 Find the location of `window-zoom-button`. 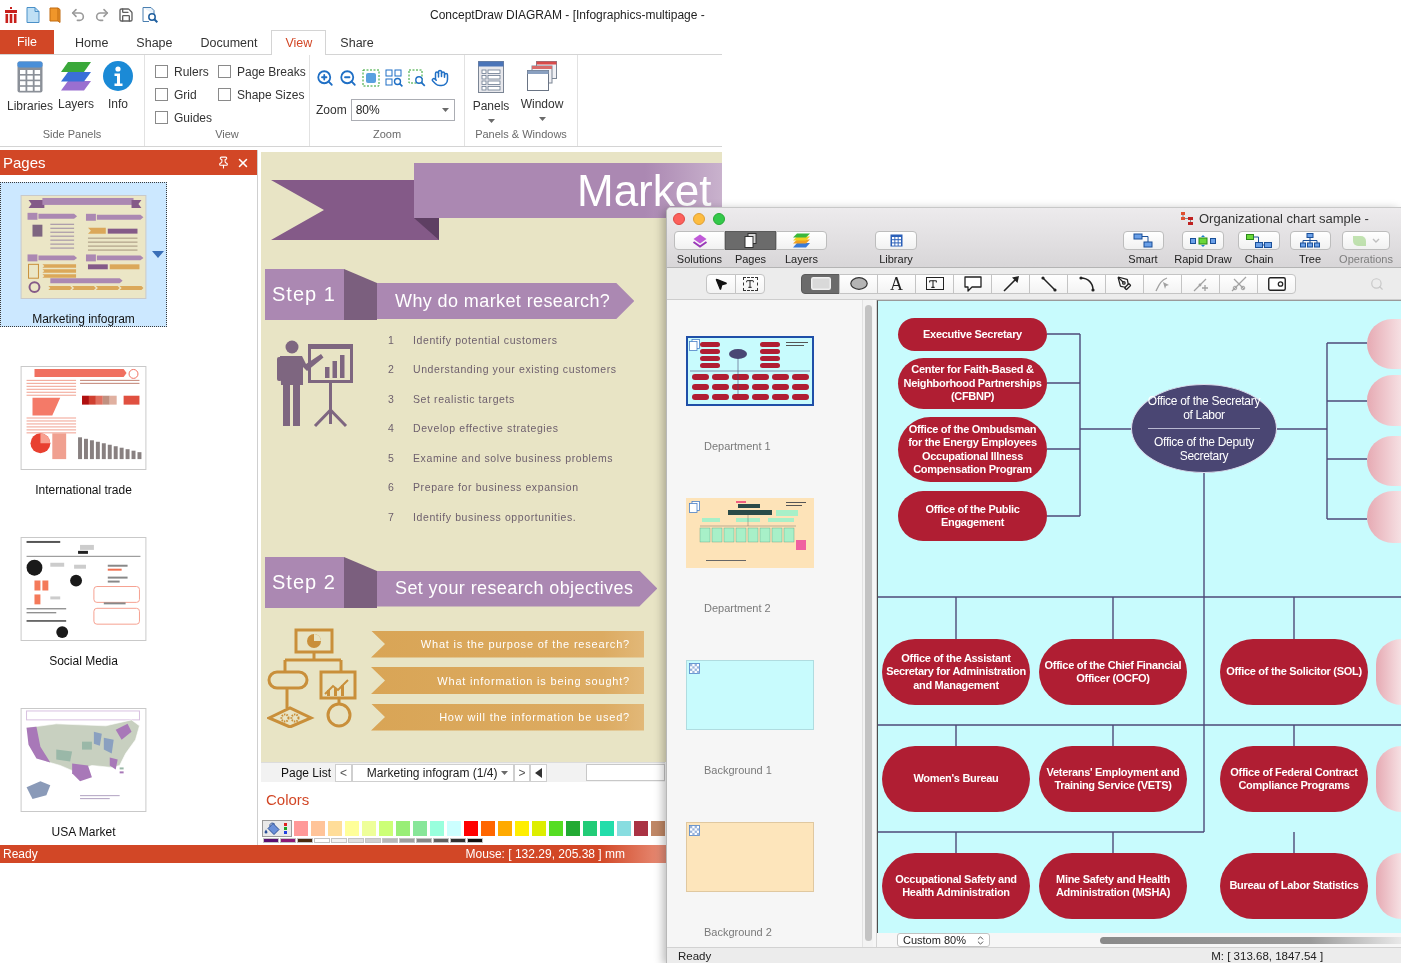

window-zoom-button is located at coordinates (719, 218).